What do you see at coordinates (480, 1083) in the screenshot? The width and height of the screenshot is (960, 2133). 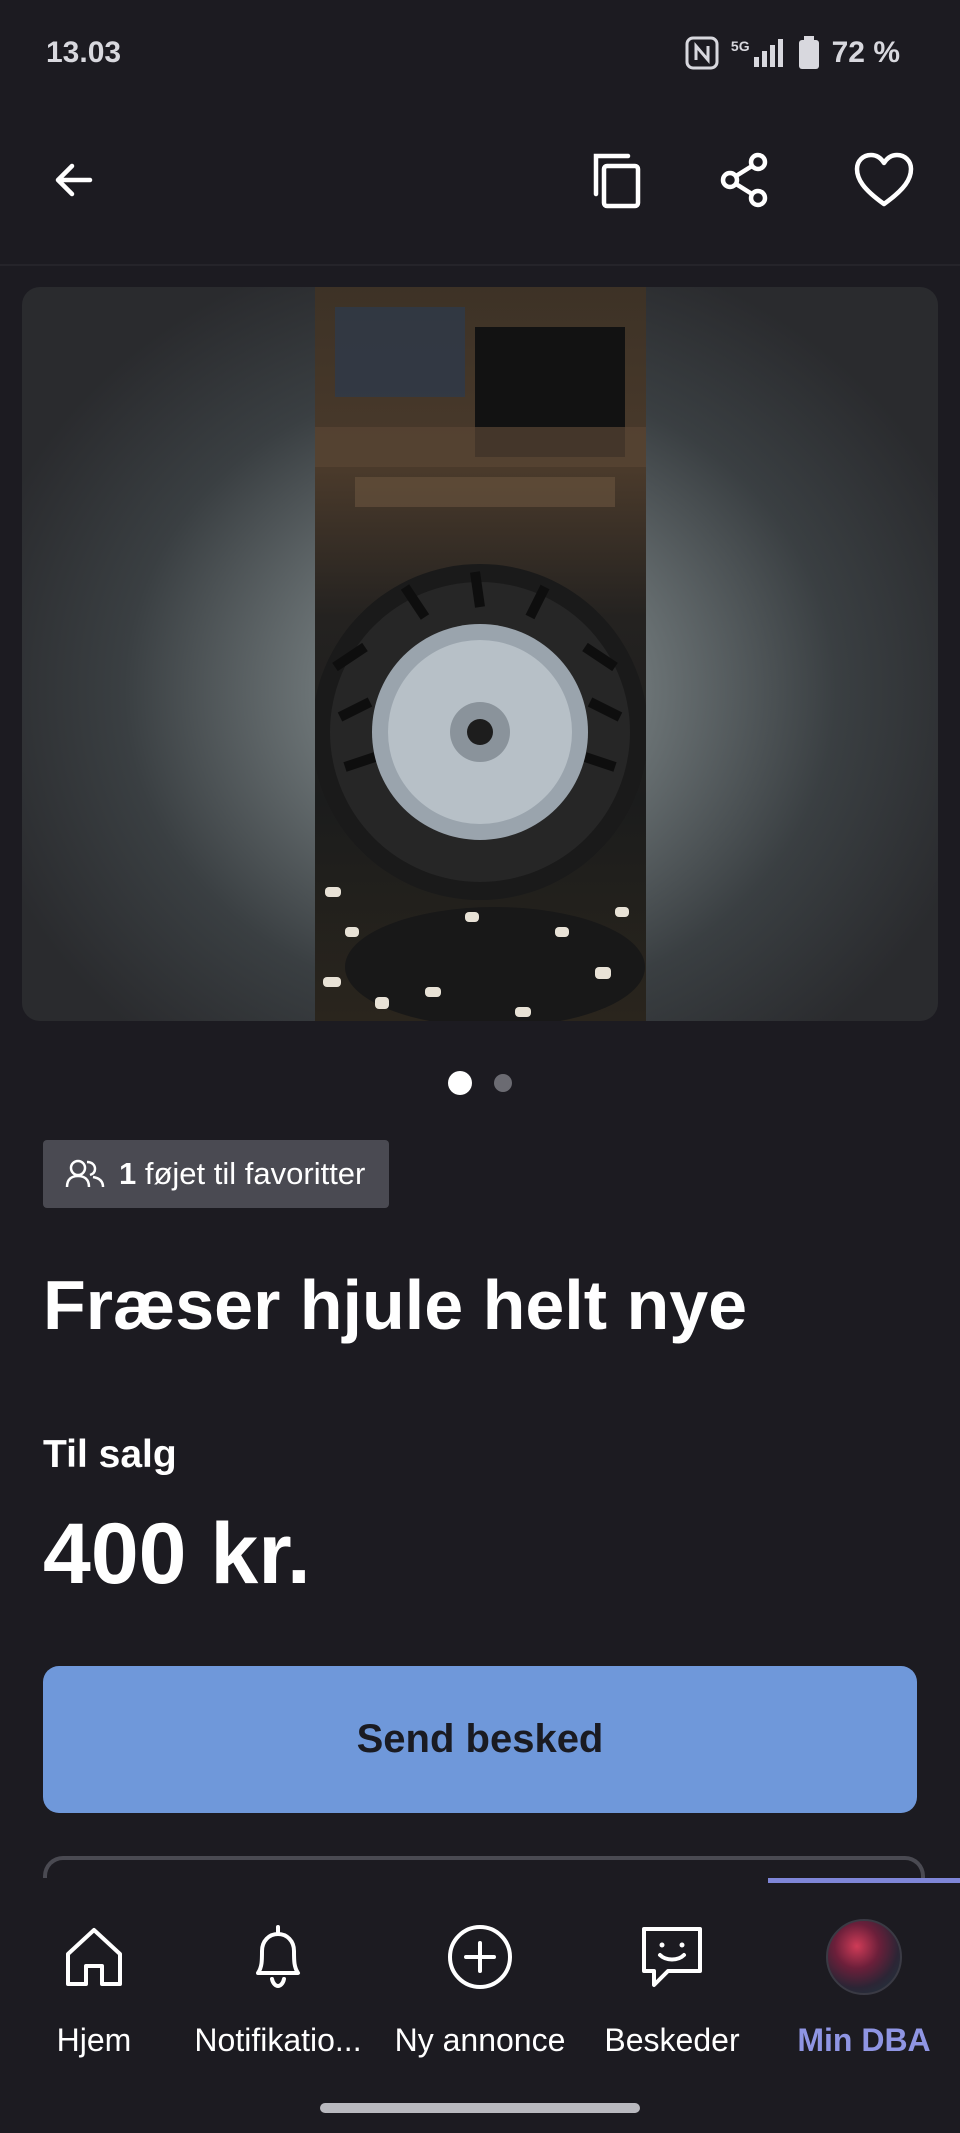 I see `gallery-pagination` at bounding box center [480, 1083].